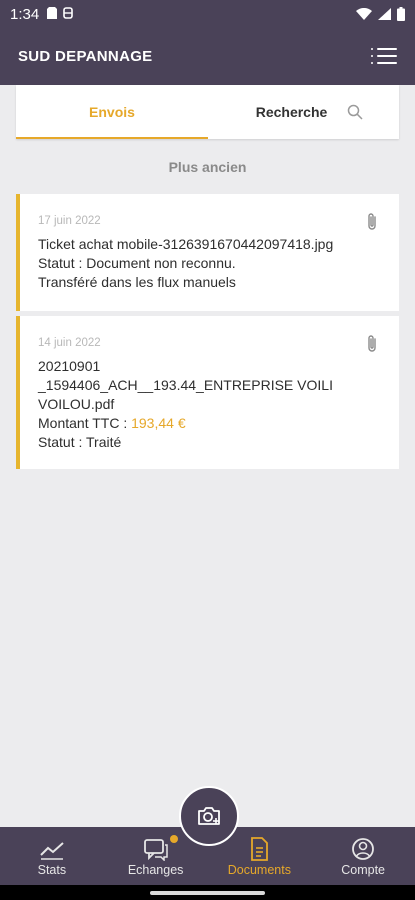 The height and width of the screenshot is (900, 415). I want to click on status-time: 1:34, so click(25, 14).